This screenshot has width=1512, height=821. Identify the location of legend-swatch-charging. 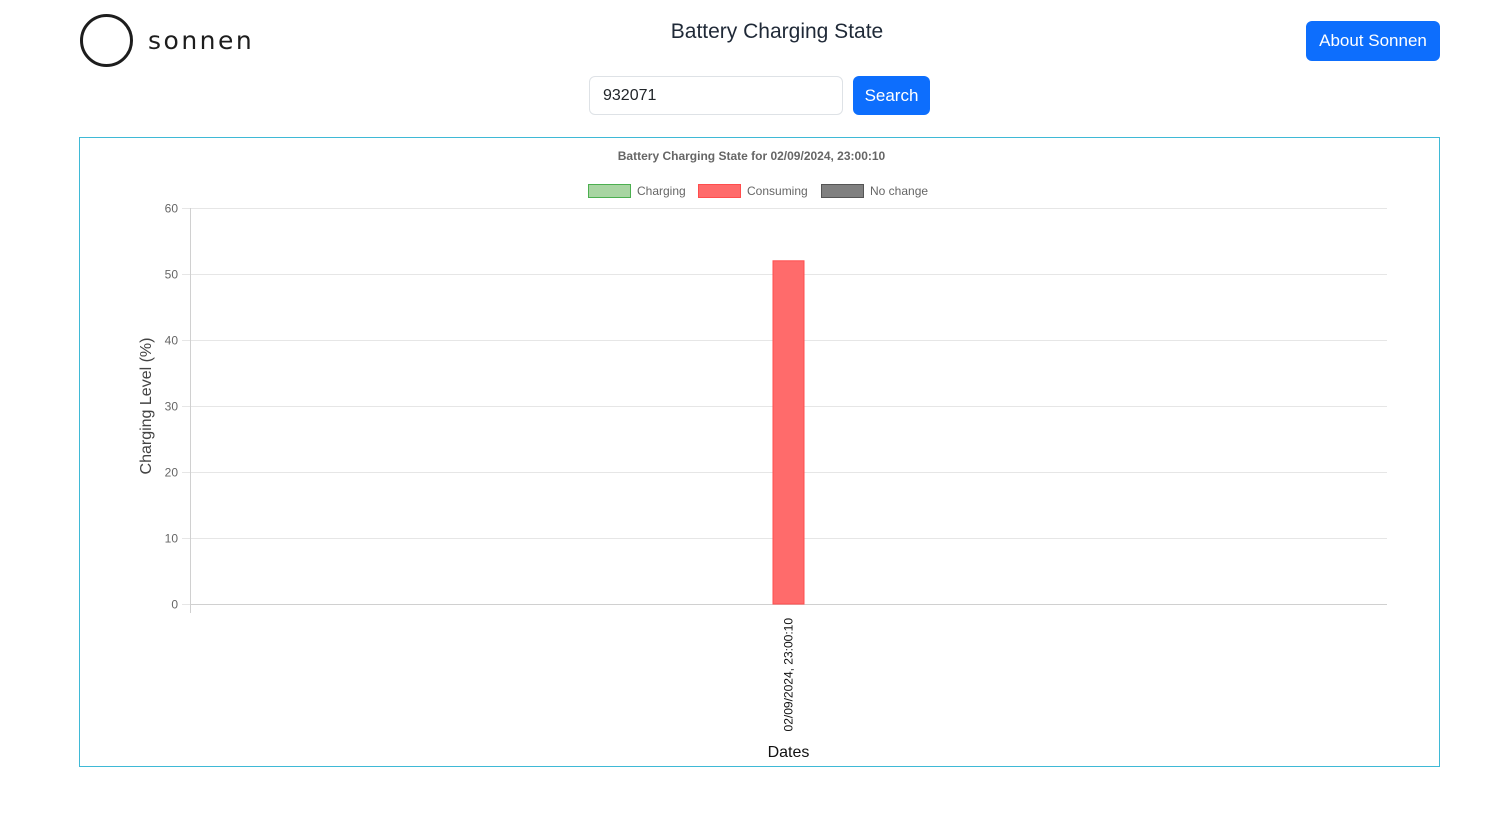
(609, 191).